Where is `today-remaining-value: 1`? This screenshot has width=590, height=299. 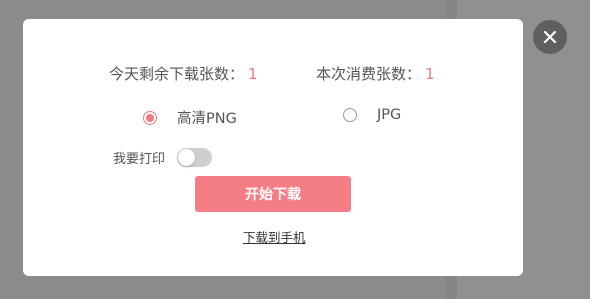 today-remaining-value: 1 is located at coordinates (253, 74).